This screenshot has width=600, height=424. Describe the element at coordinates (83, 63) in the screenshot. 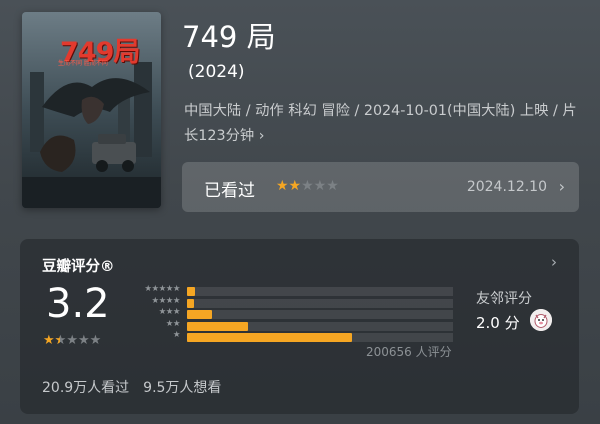

I see `poster-tagline: 生而不同 胜而不同` at that location.